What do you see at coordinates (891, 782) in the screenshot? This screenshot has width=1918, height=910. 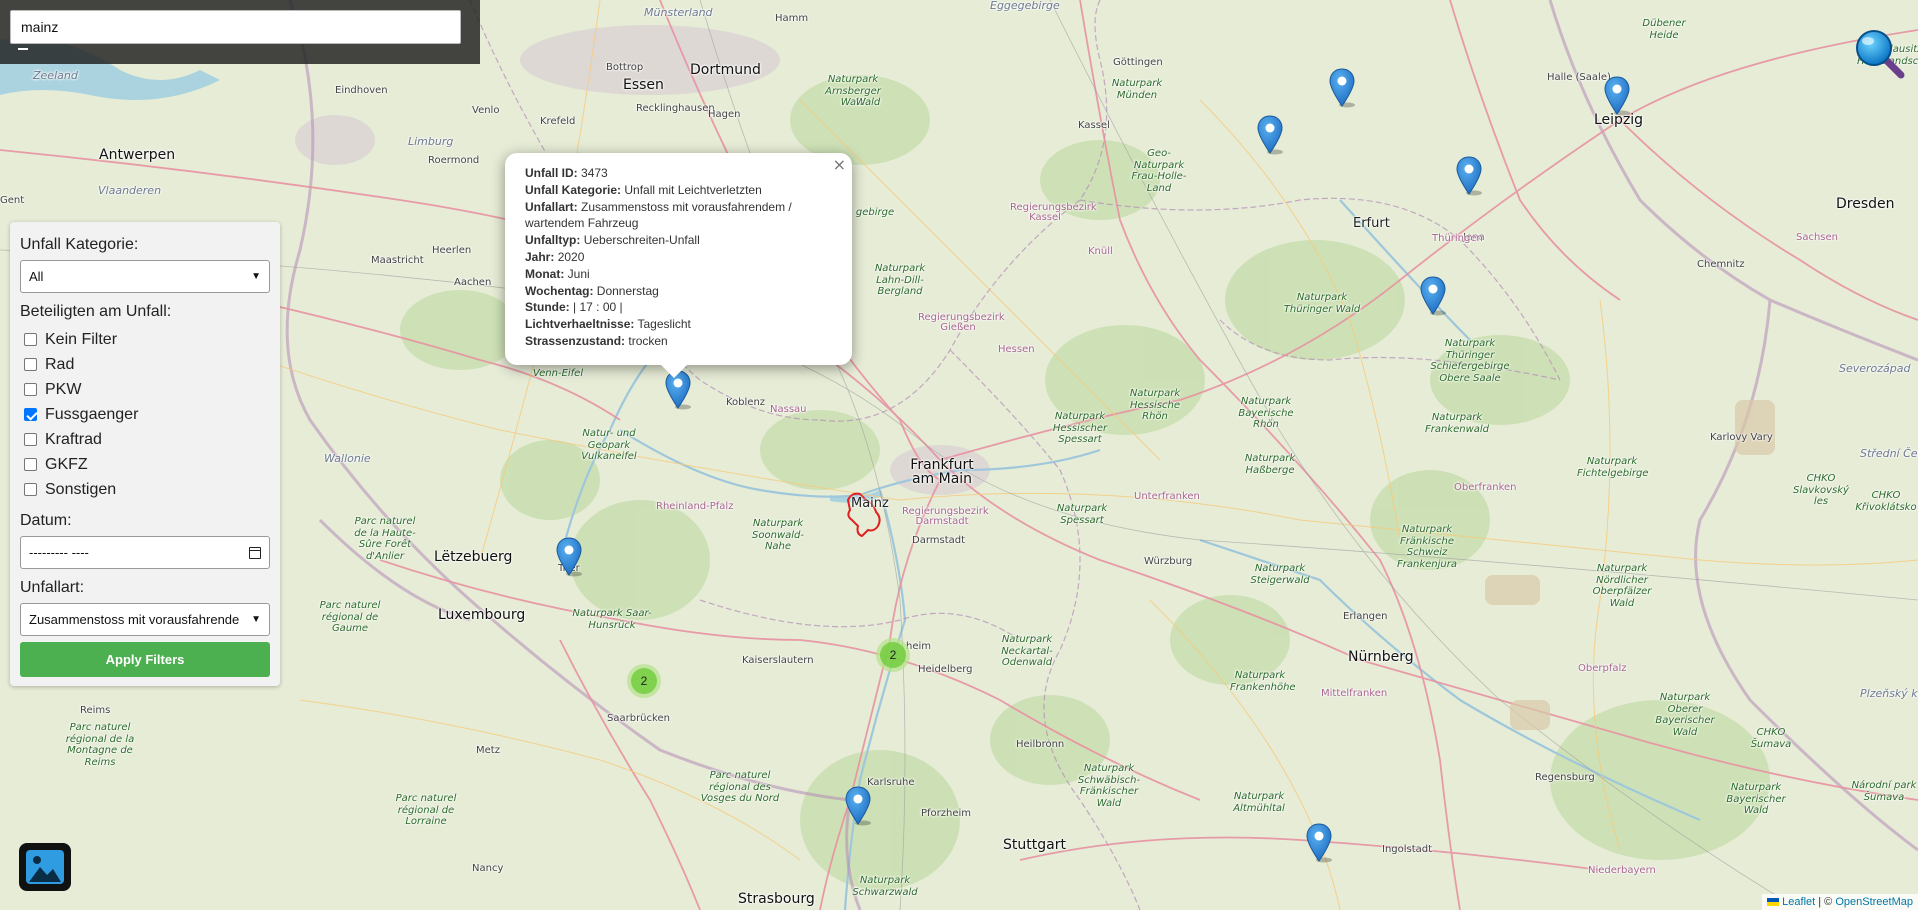 I see `map-label-karlsruhe: Karlsruhe` at bounding box center [891, 782].